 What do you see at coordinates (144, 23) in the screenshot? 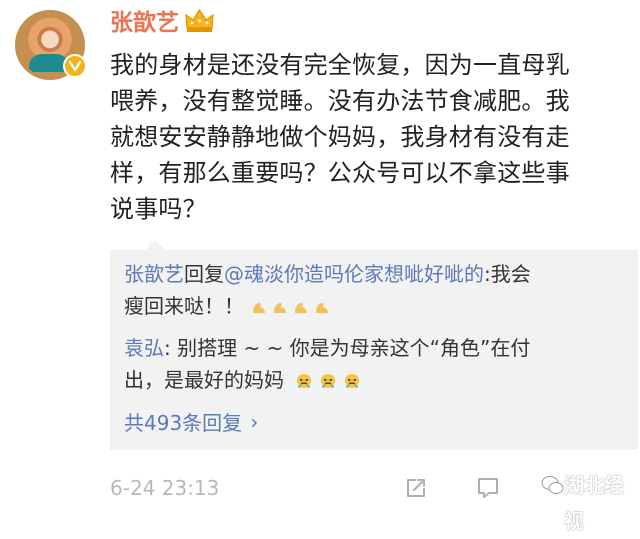
I see `username: 张歆艺` at bounding box center [144, 23].